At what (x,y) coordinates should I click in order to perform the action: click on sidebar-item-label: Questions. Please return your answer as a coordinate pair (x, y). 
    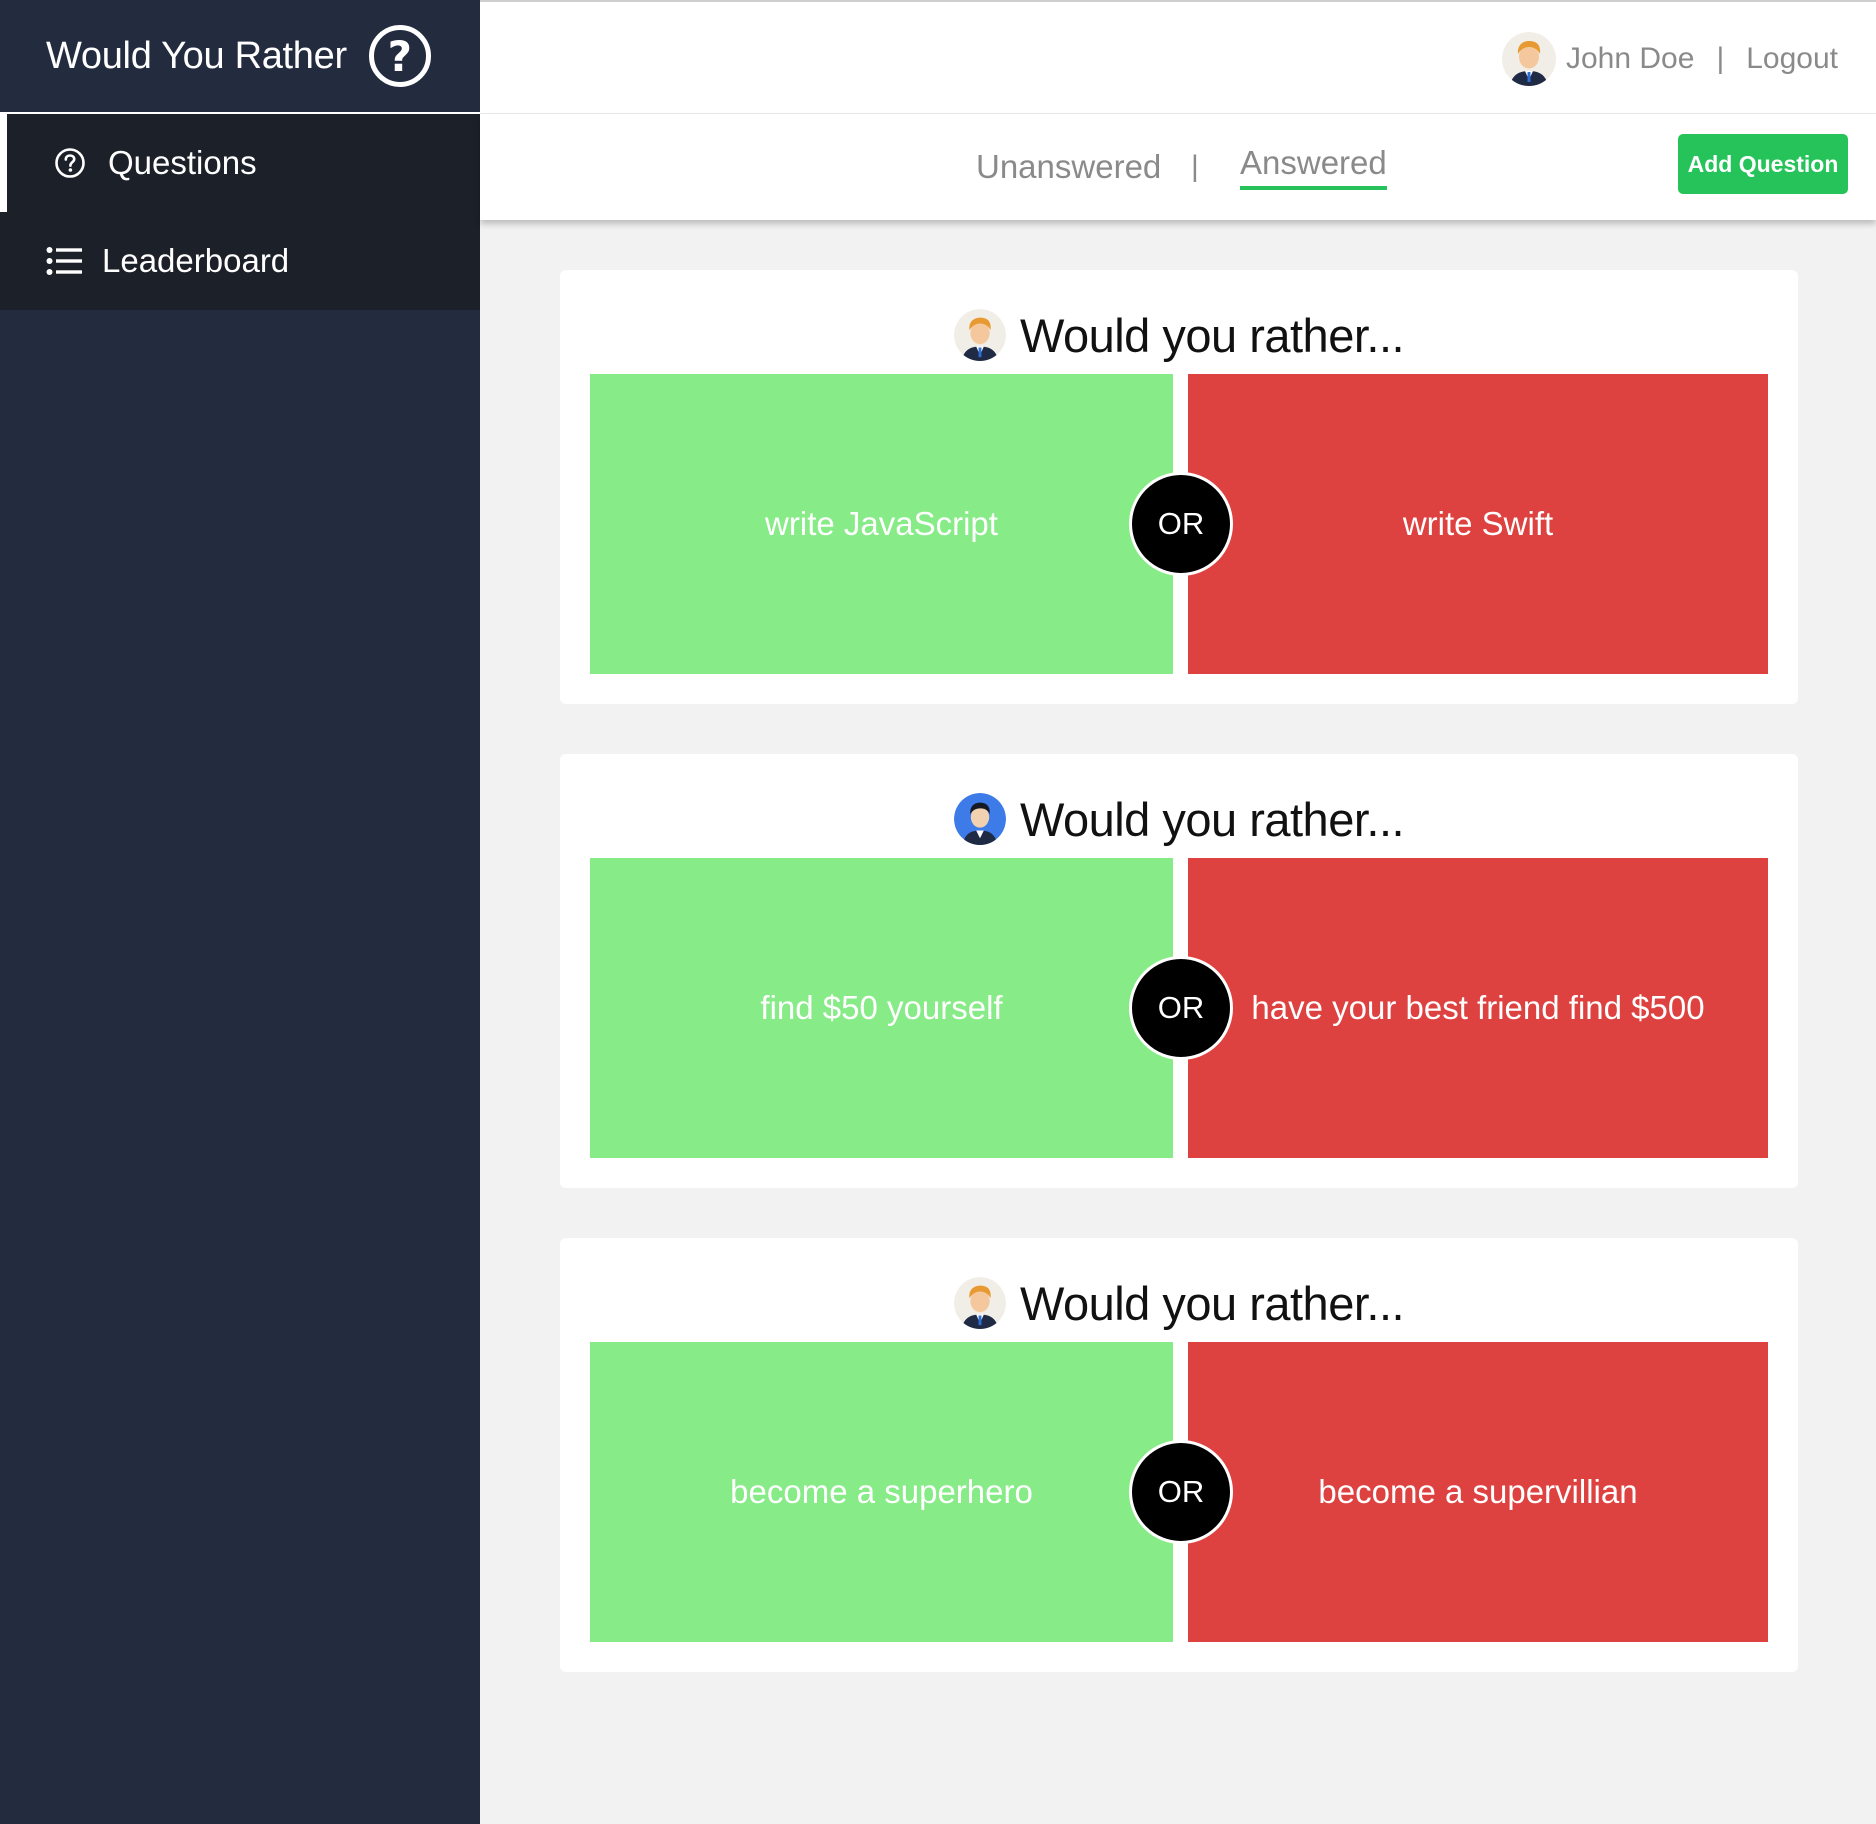
    Looking at the image, I should click on (182, 162).